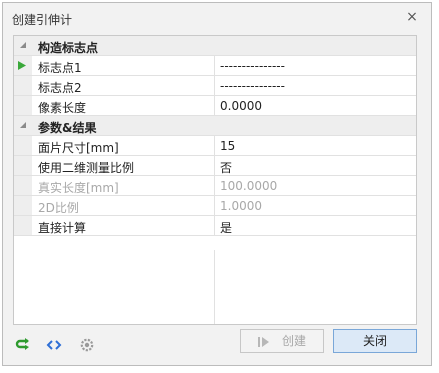 The width and height of the screenshot is (439, 373). I want to click on property-name: 面片尺寸[mm], so click(78, 148).